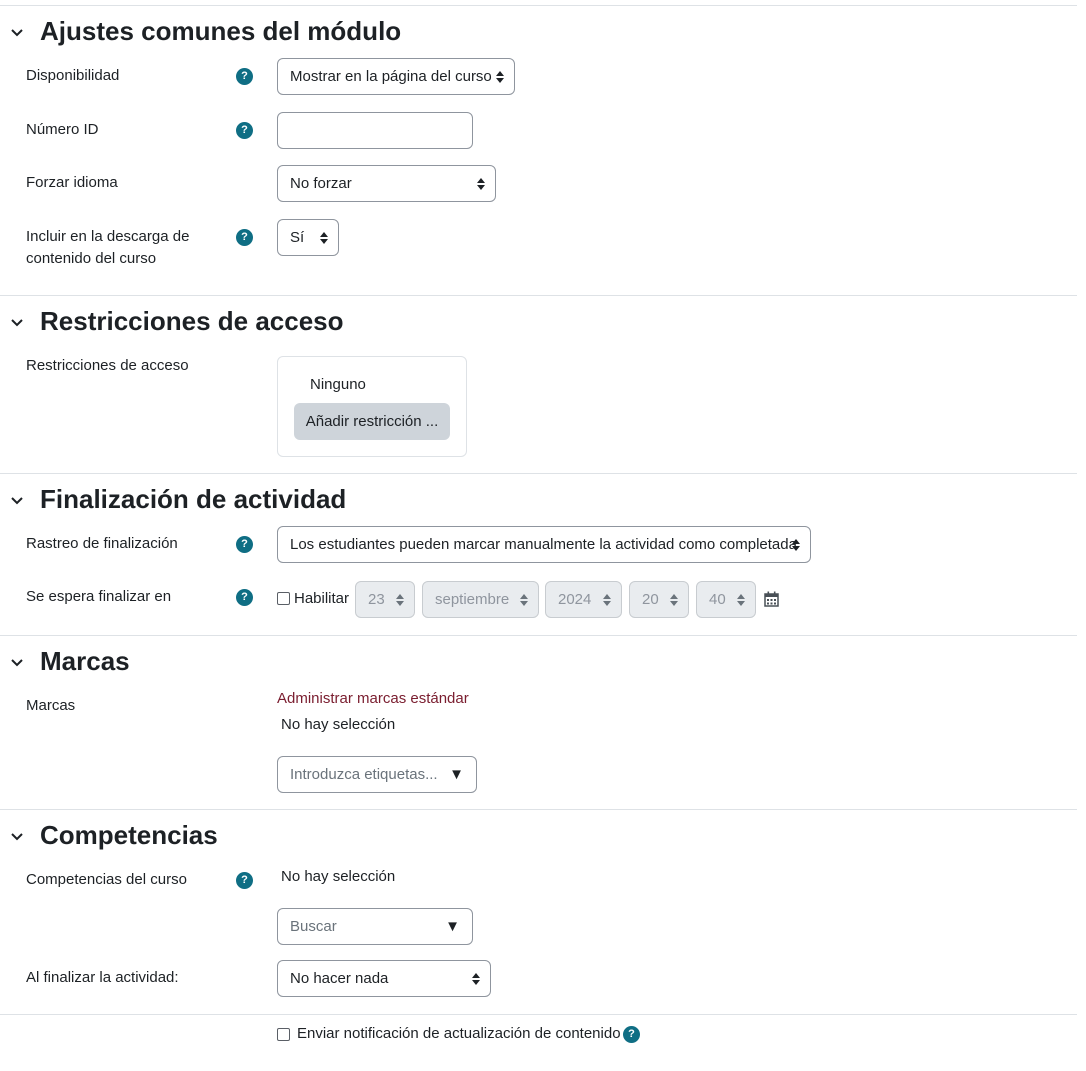  What do you see at coordinates (386, 183) in the screenshot?
I see `force-language-select: No forzar` at bounding box center [386, 183].